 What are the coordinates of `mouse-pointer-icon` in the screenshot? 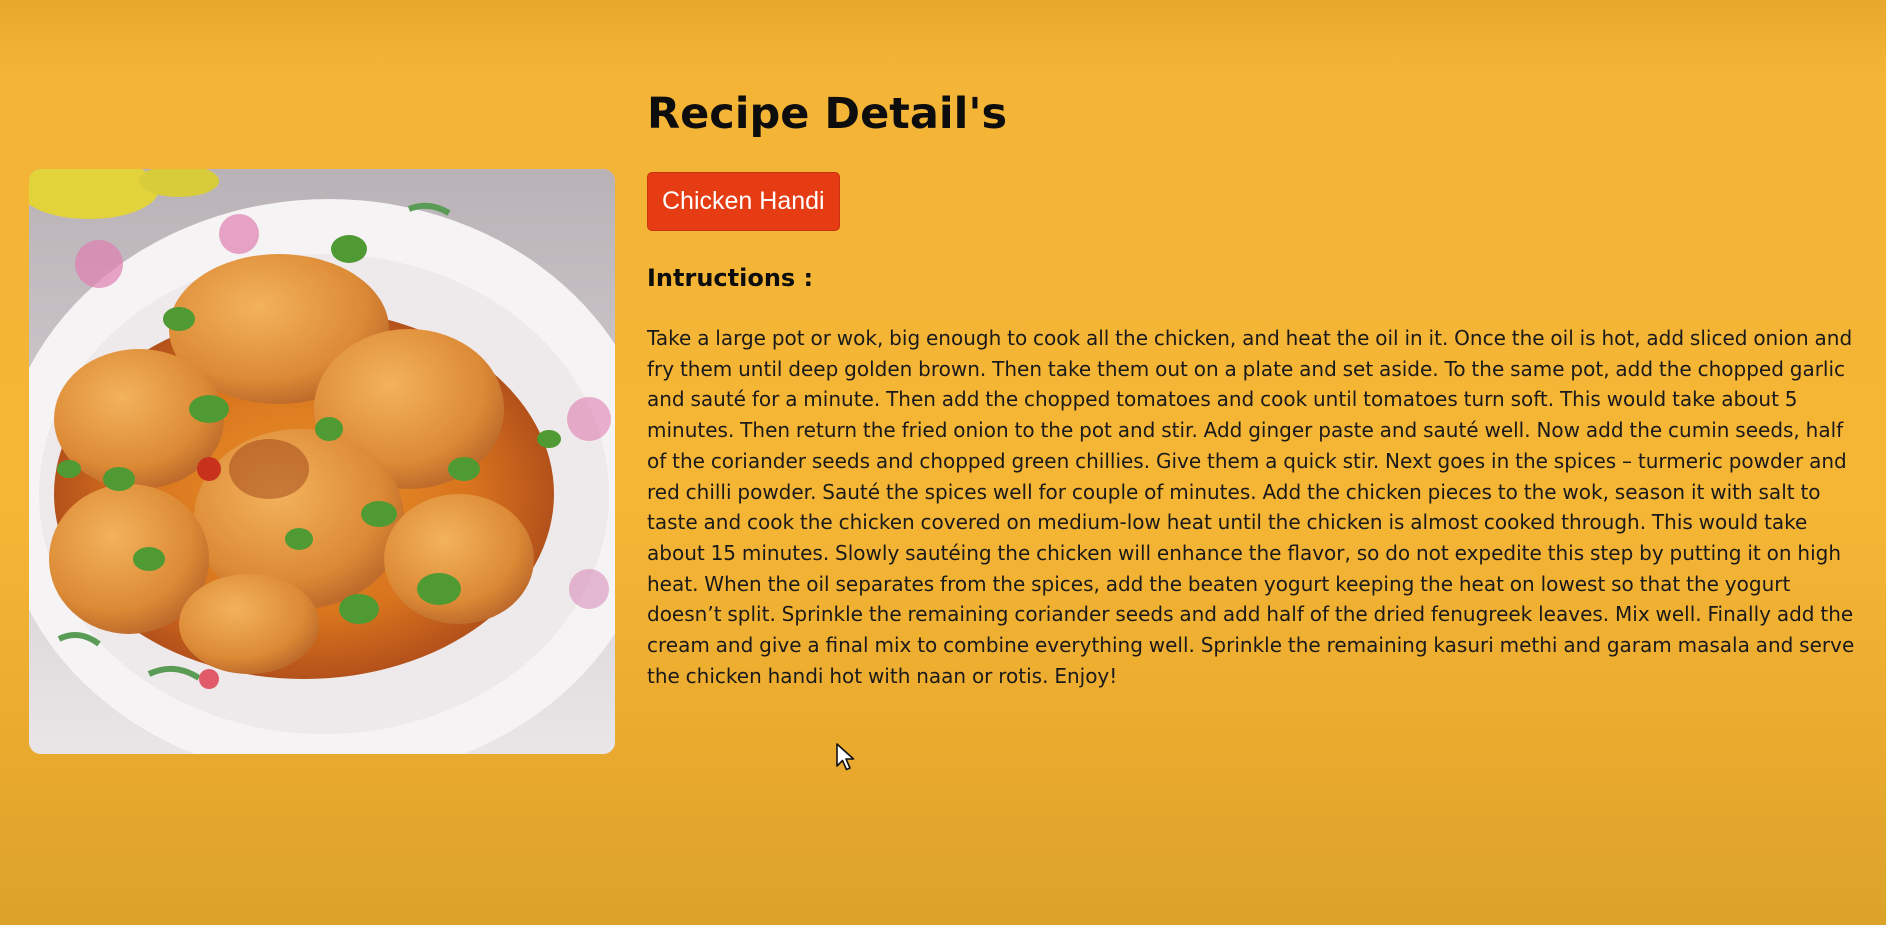 It's located at (845, 757).